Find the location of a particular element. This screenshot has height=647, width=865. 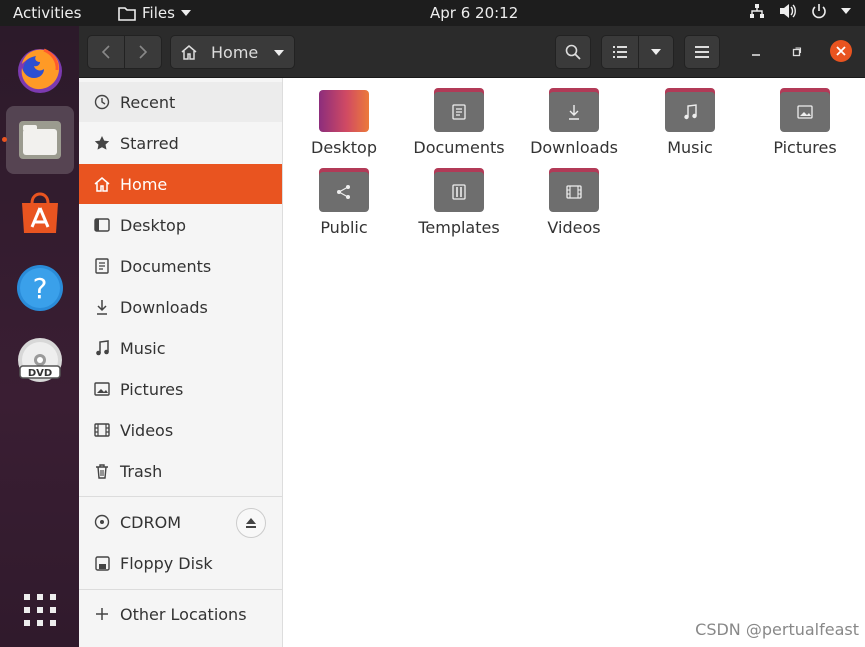

top-bar: Activities Files Apr 6 20:12 is located at coordinates (432, 13).